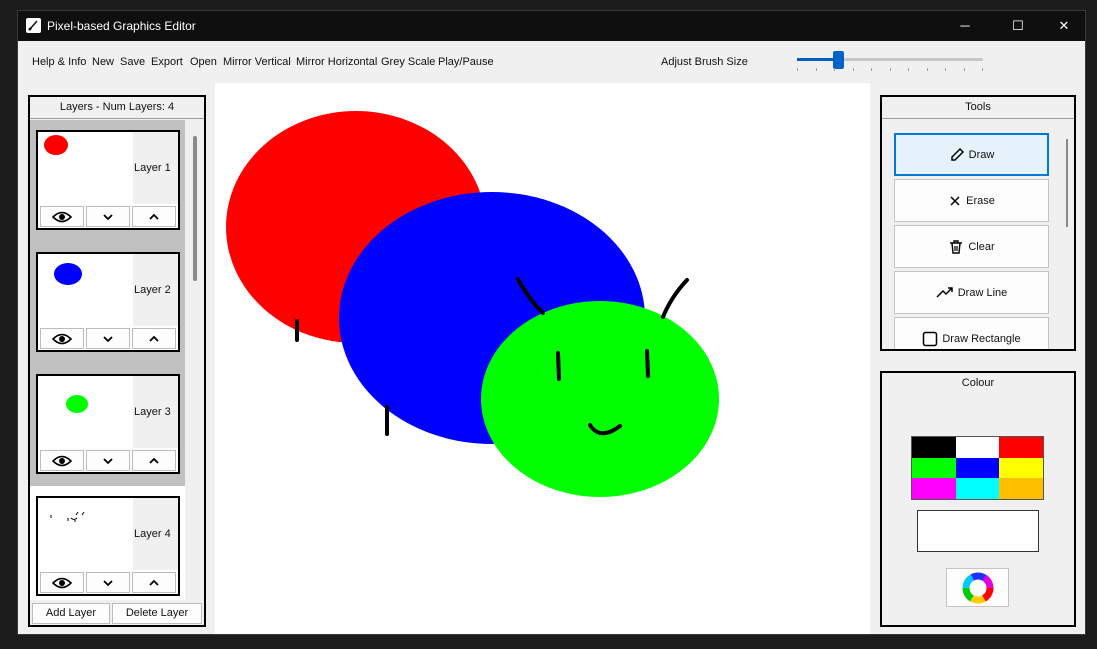 This screenshot has height=649, width=1097. I want to click on layer-card: Layer 2, so click(108, 302).